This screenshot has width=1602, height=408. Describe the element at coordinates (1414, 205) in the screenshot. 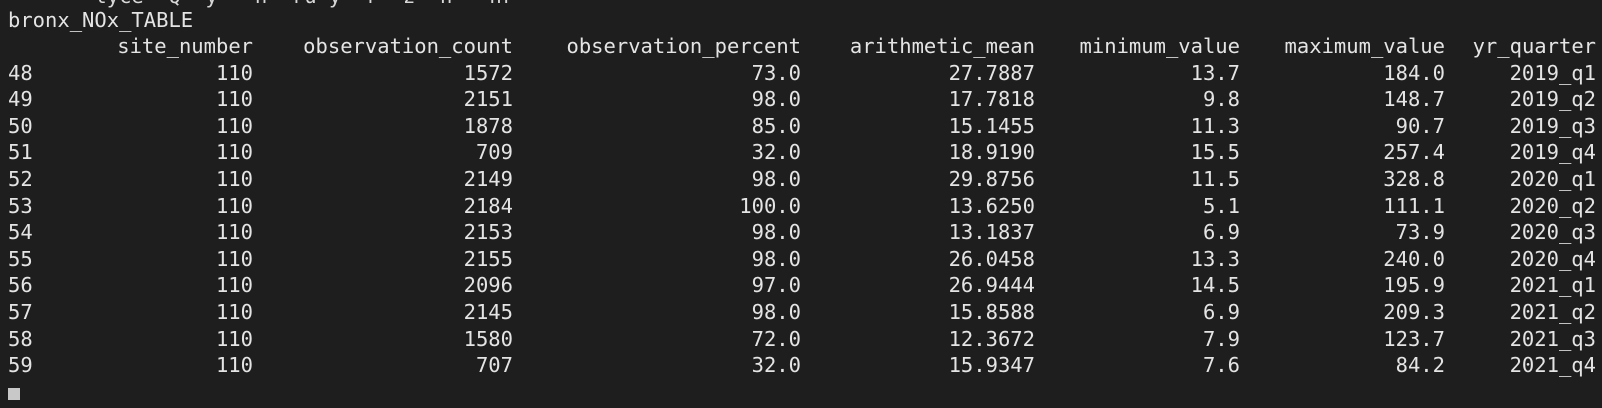

I see `cell-maximum-value: 111.1` at that location.